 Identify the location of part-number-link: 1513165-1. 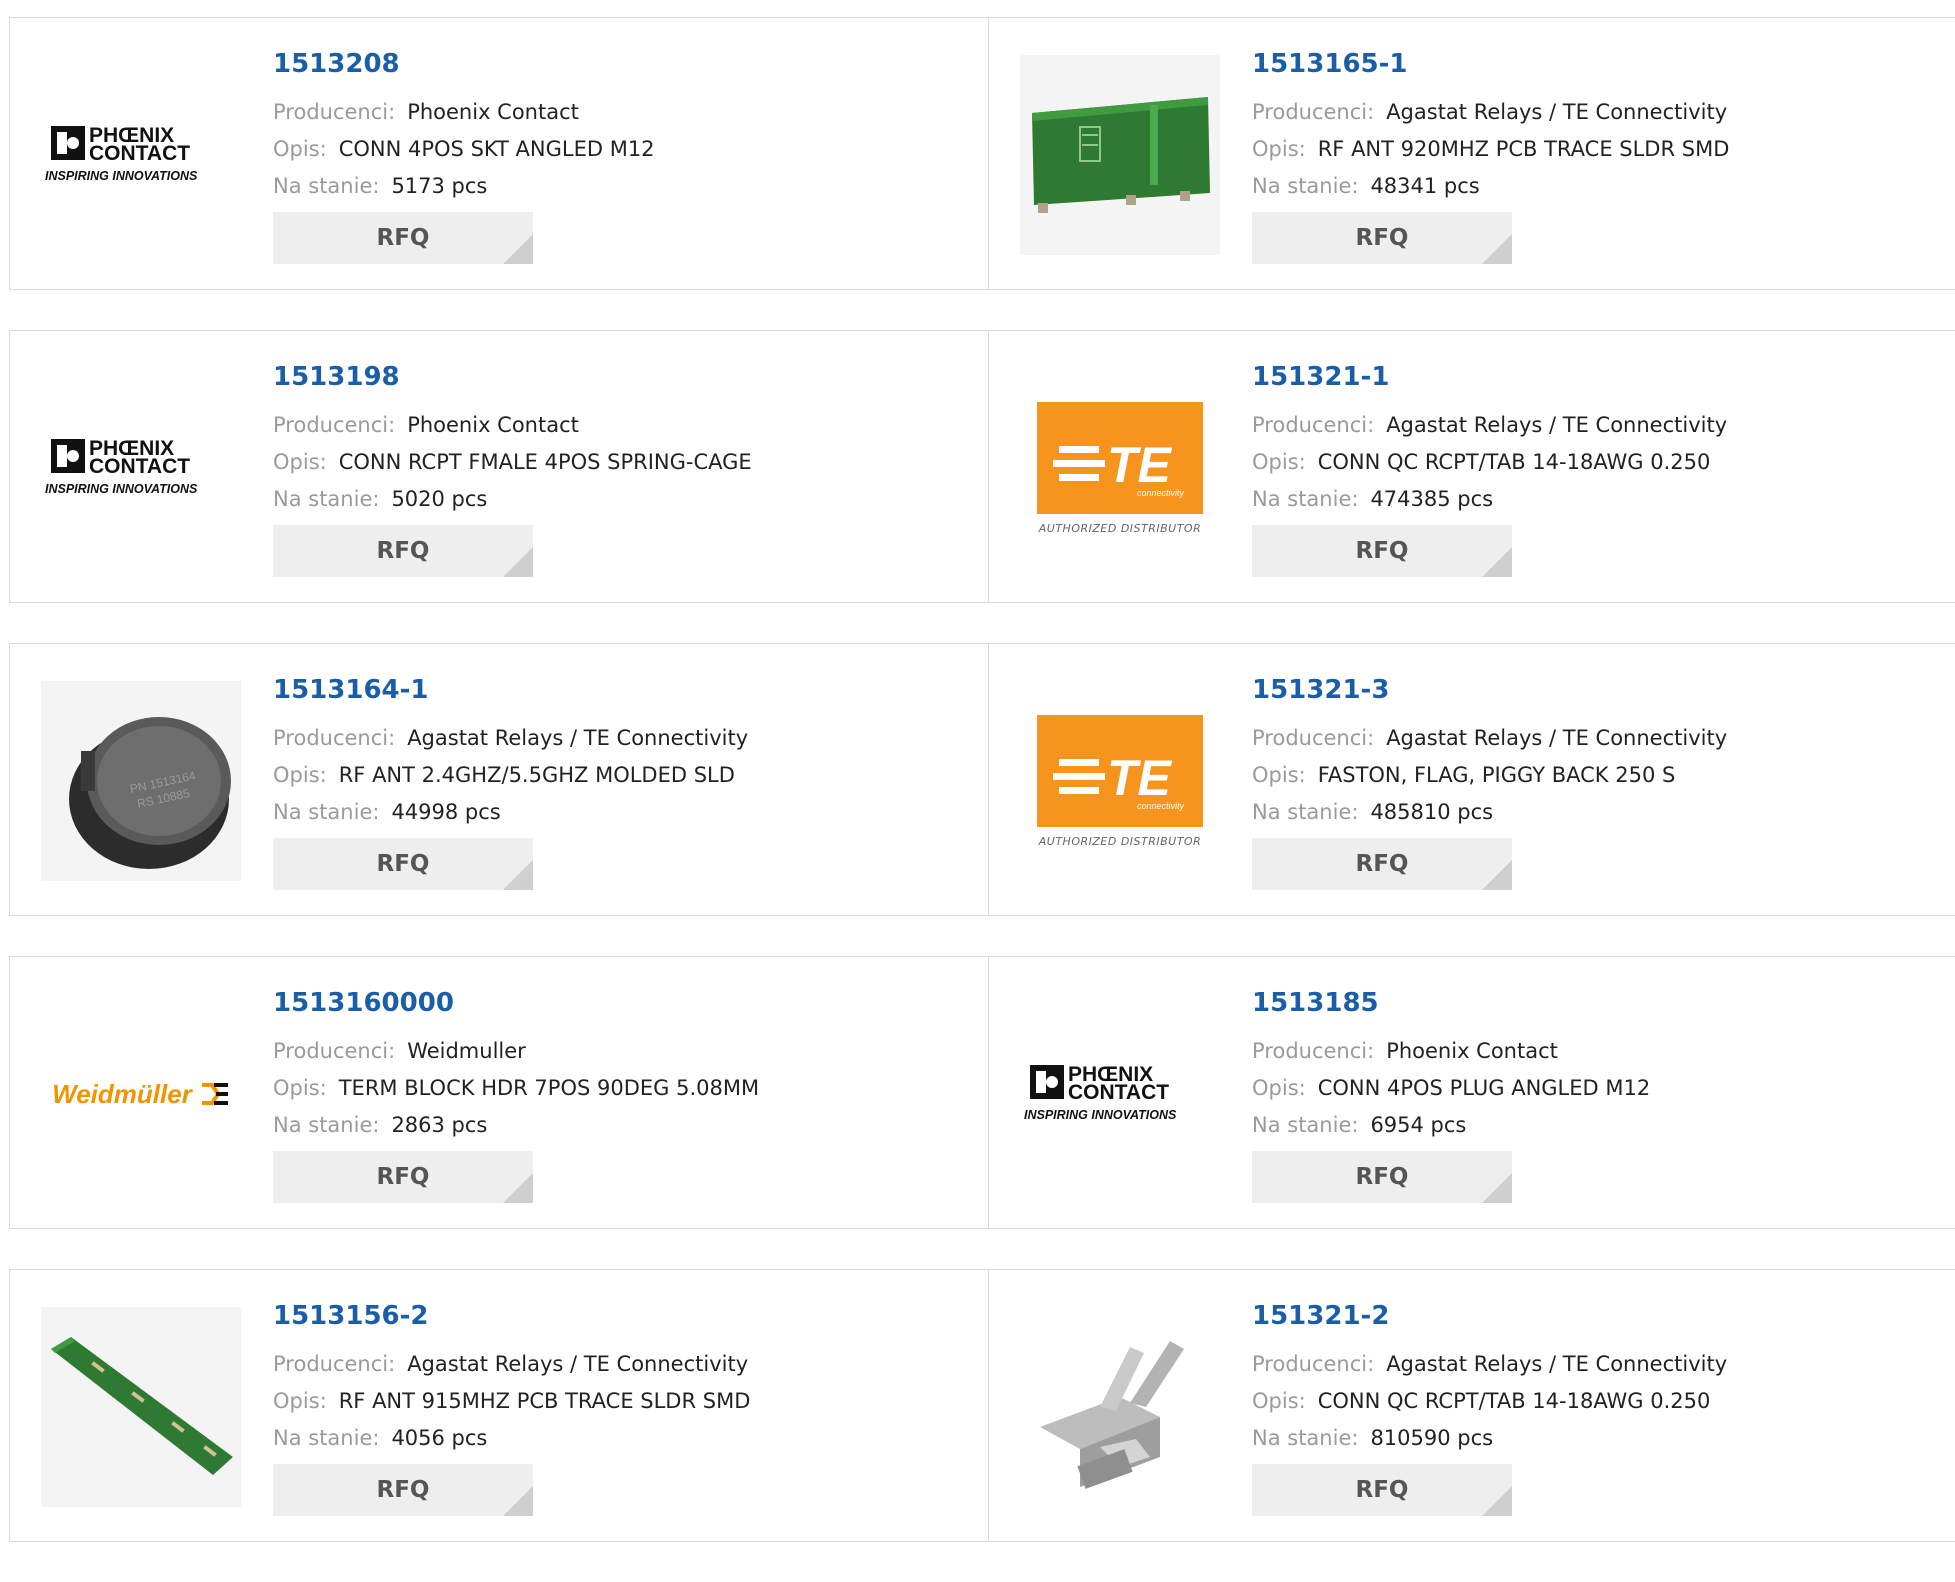
(1490, 70).